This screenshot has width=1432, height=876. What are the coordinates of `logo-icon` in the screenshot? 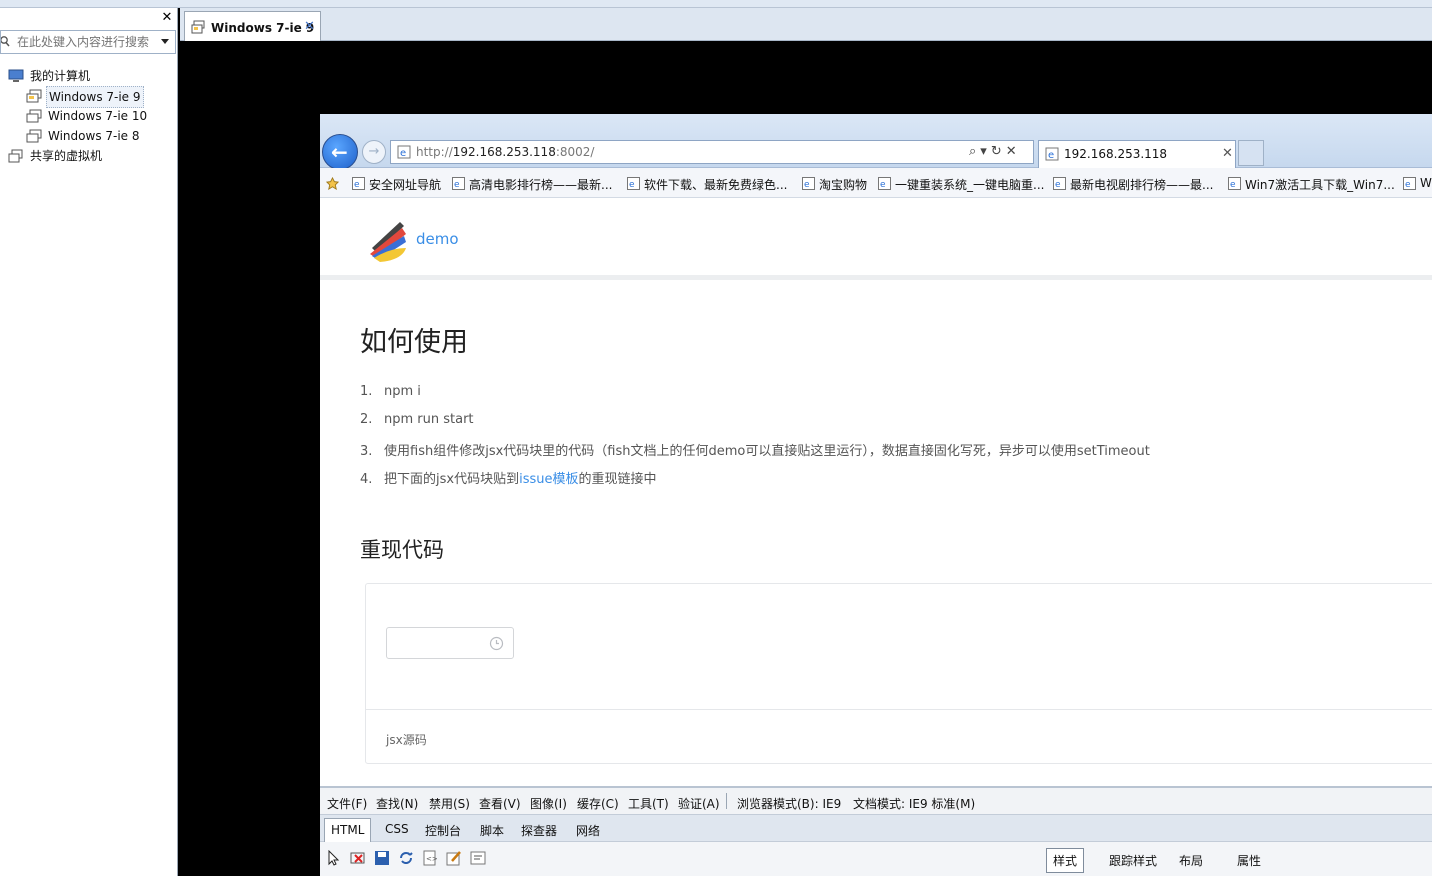 It's located at (388, 240).